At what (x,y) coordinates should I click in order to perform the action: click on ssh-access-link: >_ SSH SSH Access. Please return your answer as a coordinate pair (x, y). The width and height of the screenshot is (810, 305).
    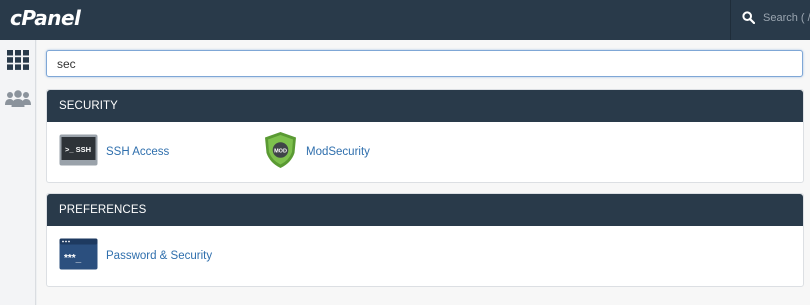
    Looking at the image, I should click on (114, 152).